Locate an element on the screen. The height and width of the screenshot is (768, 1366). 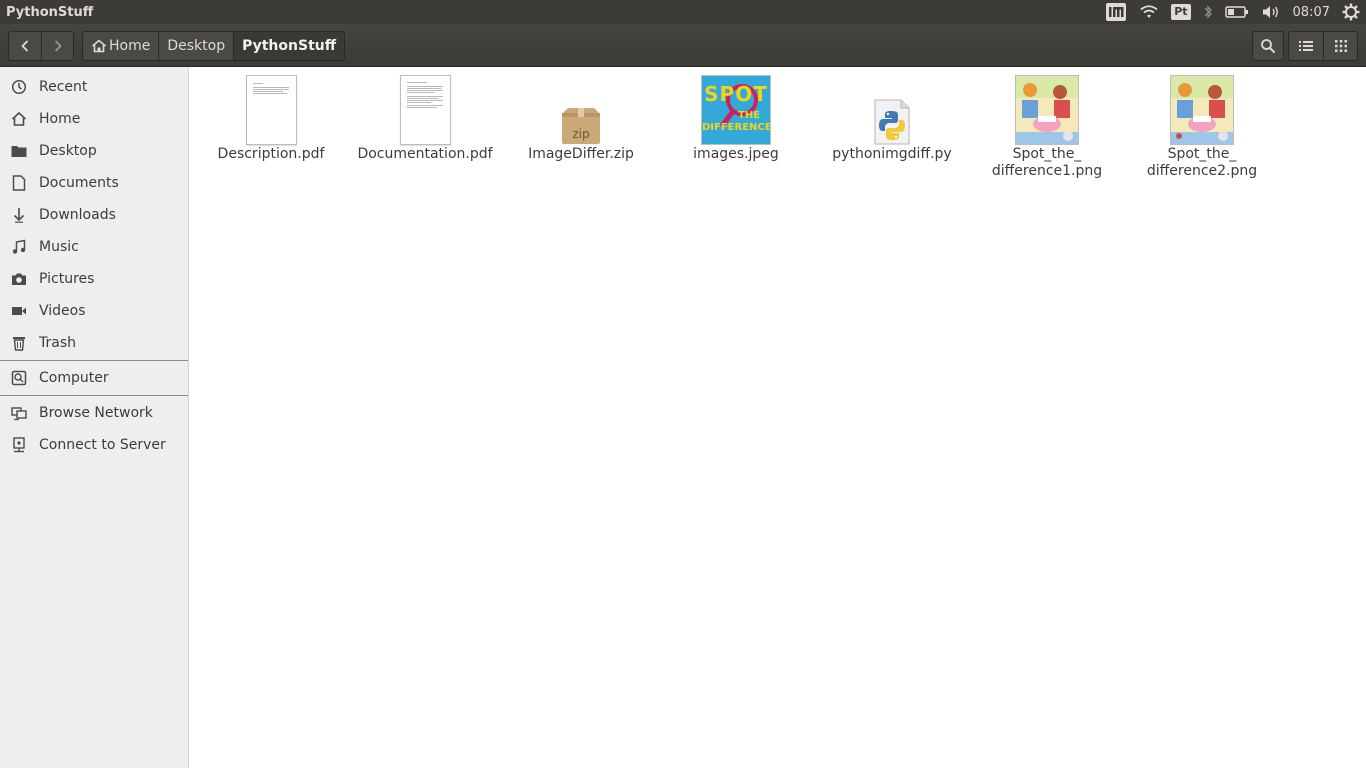
archive-box-icon: zip is located at coordinates (581, 126).